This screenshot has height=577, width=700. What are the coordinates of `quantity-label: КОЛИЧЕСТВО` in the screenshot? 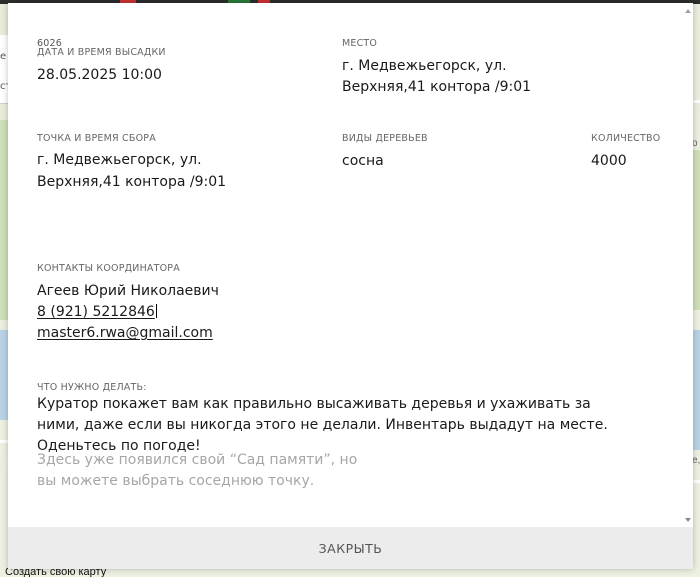 It's located at (626, 138).